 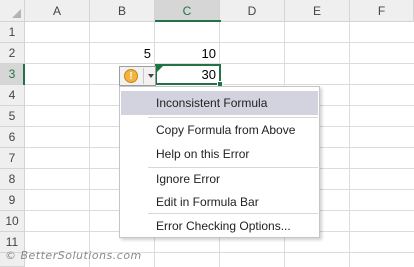 What do you see at coordinates (219, 179) in the screenshot?
I see `menu-item-ignore-error: Ignore Error` at bounding box center [219, 179].